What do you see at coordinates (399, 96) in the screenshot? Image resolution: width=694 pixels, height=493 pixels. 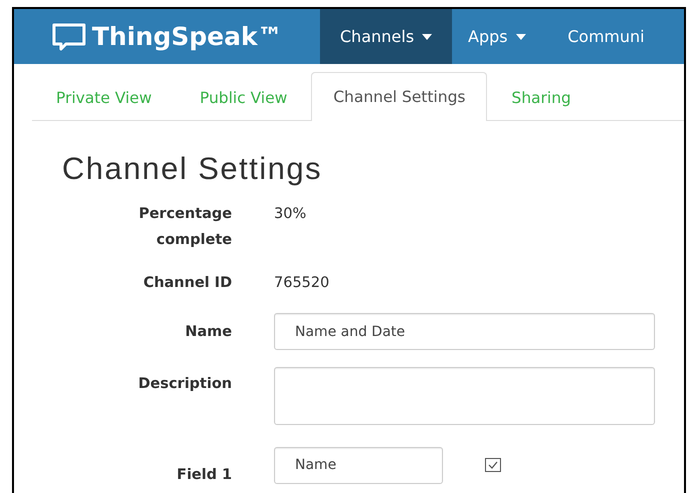 I see `tab: Channel Settings` at bounding box center [399, 96].